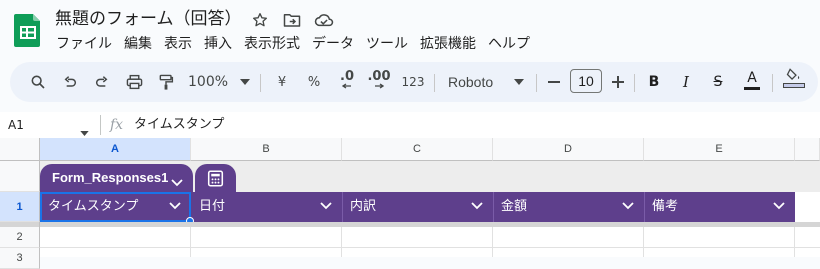 The height and width of the screenshot is (269, 820). Describe the element at coordinates (84, 44) in the screenshot. I see `menu-file: ファイル` at that location.